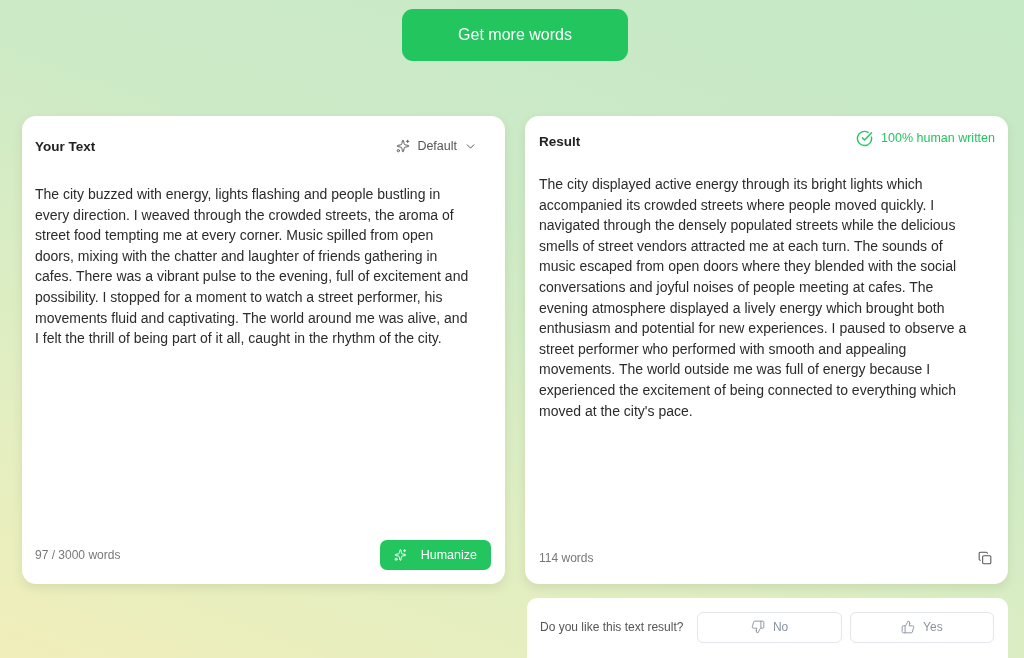  I want to click on card-title: Result, so click(560, 141).